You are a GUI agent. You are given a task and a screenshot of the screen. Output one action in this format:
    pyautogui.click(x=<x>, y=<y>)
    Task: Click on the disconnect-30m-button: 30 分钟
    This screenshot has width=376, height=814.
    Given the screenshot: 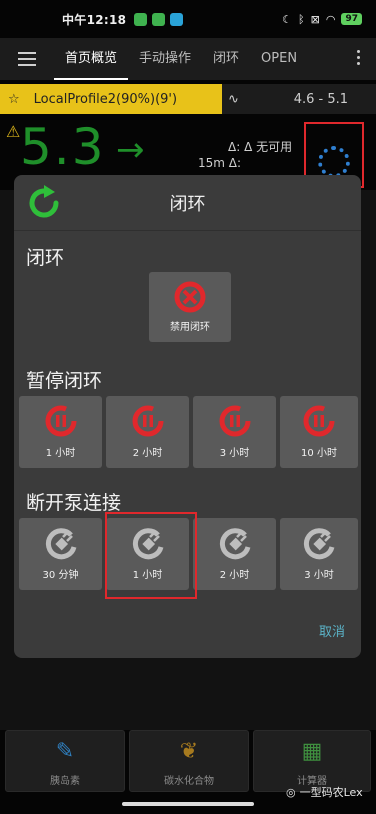 What is the action you would take?
    pyautogui.click(x=60, y=554)
    